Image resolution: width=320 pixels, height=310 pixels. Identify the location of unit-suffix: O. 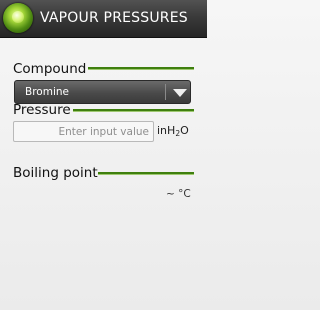
(184, 130).